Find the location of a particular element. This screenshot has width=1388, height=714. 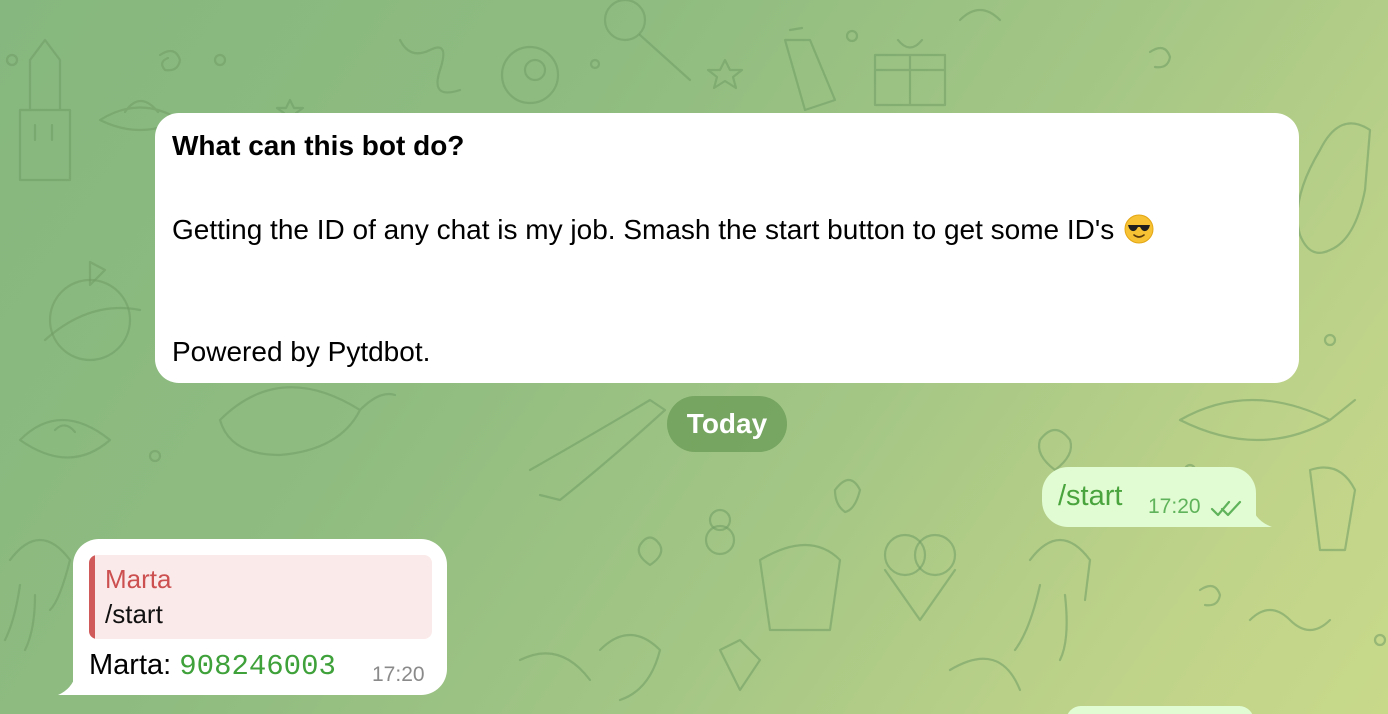

outgoing-bubble-tail is located at coordinates (1259, 517).